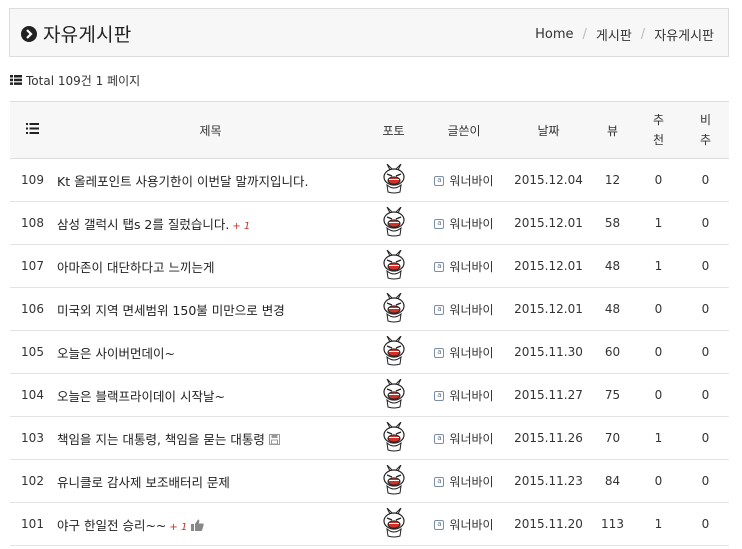 The width and height of the screenshot is (742, 549). I want to click on page-title: 자유게시판, so click(87, 35).